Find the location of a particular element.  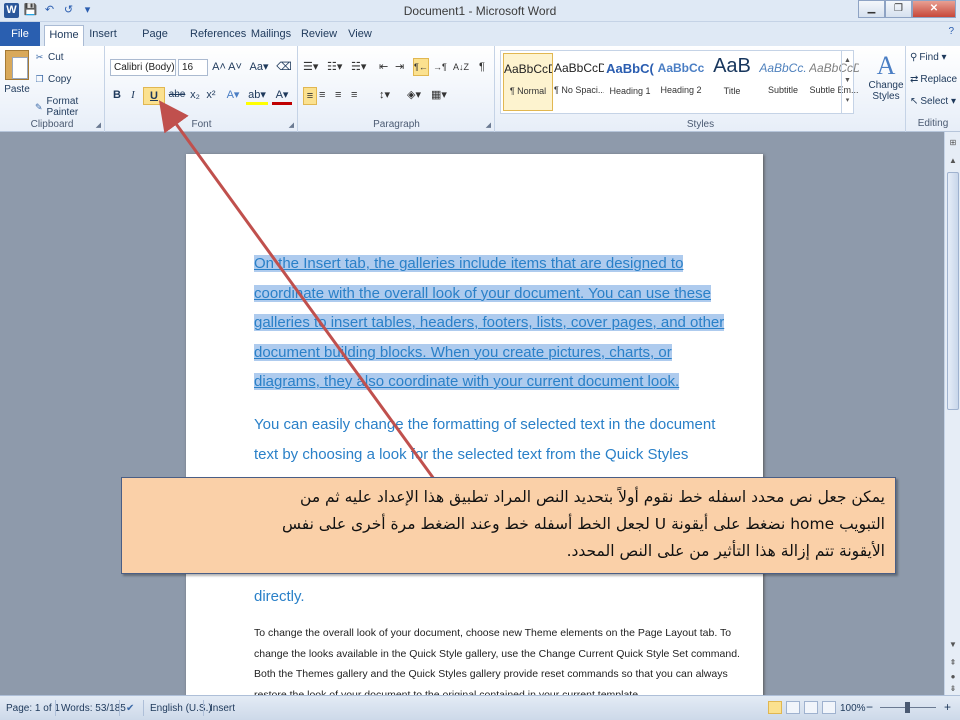

grow-font-icon: A˄ is located at coordinates (219, 68).